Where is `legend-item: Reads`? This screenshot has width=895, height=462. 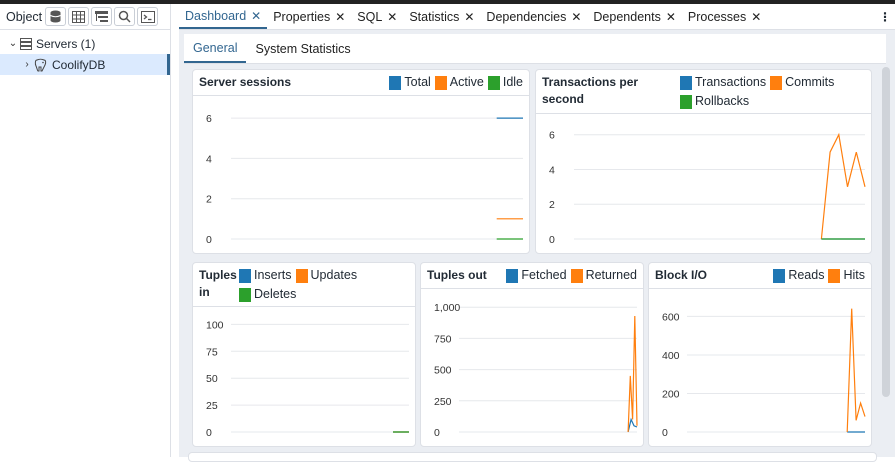 legend-item: Reads is located at coordinates (798, 275).